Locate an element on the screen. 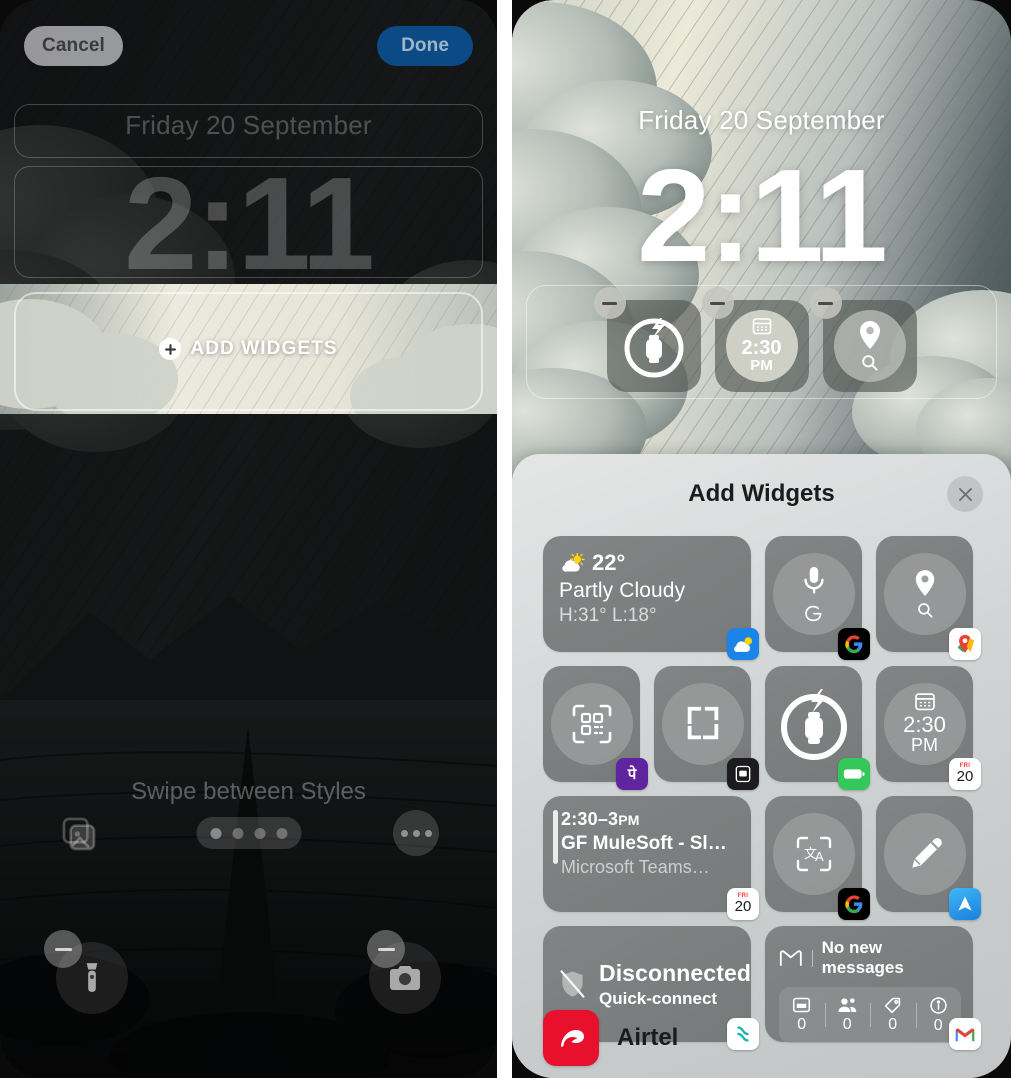 This screenshot has width=1011, height=1078. qr-scan-icon is located at coordinates (591, 724).